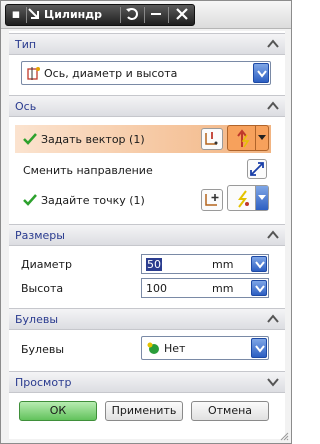 This screenshot has height=444, width=320. Describe the element at coordinates (132, 15) in the screenshot. I see `reset-icon` at that location.